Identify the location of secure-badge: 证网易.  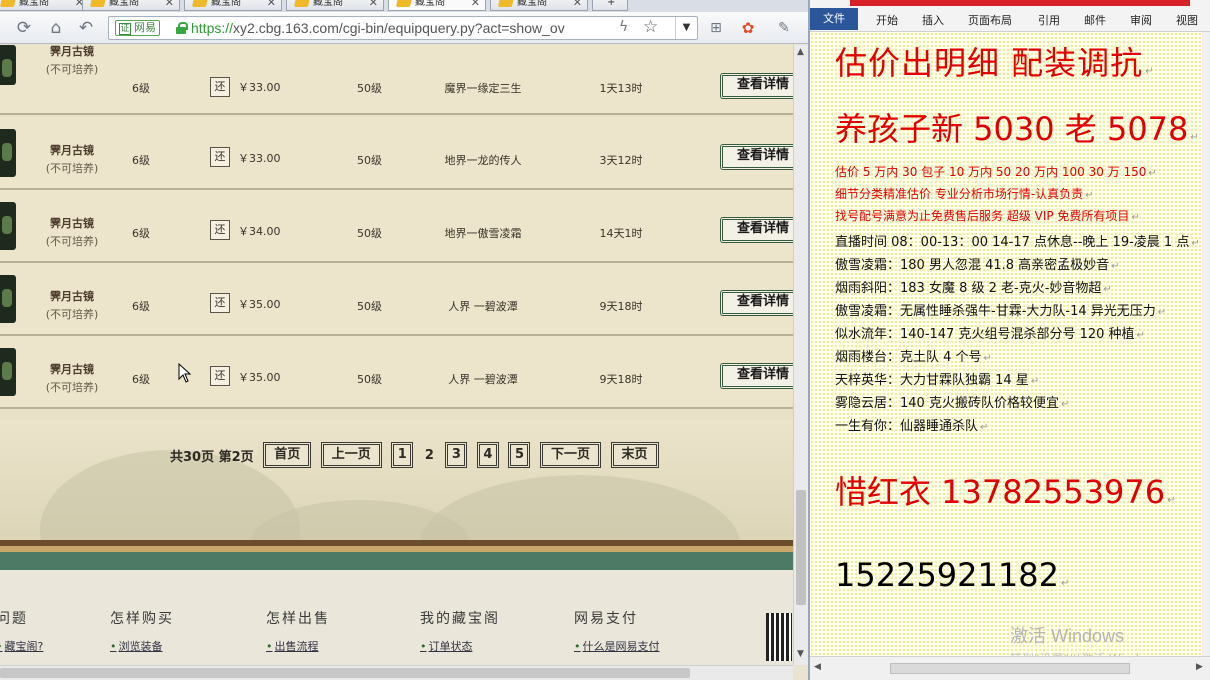
(137, 28).